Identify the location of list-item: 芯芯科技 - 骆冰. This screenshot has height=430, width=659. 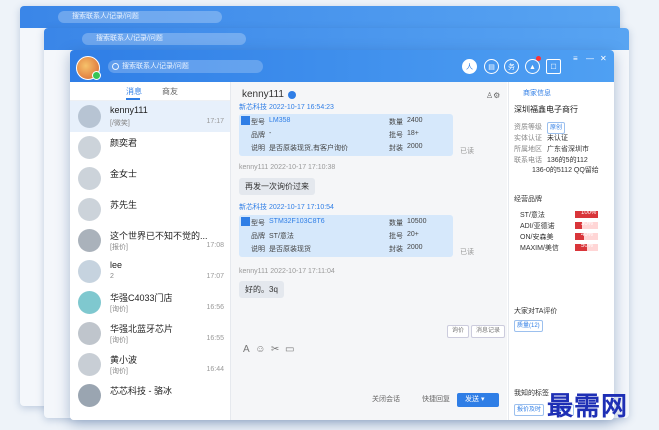
(150, 395).